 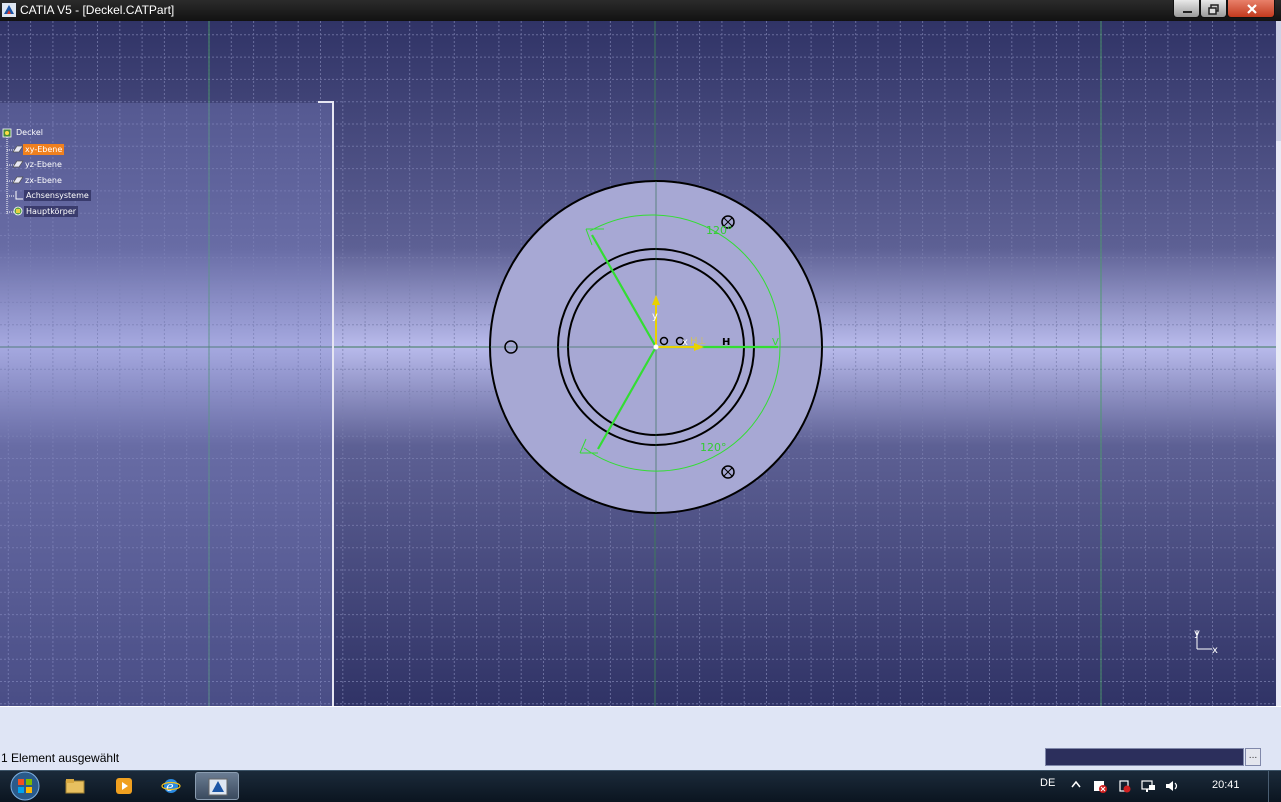 What do you see at coordinates (25, 786) in the screenshot?
I see `start-orb-icon` at bounding box center [25, 786].